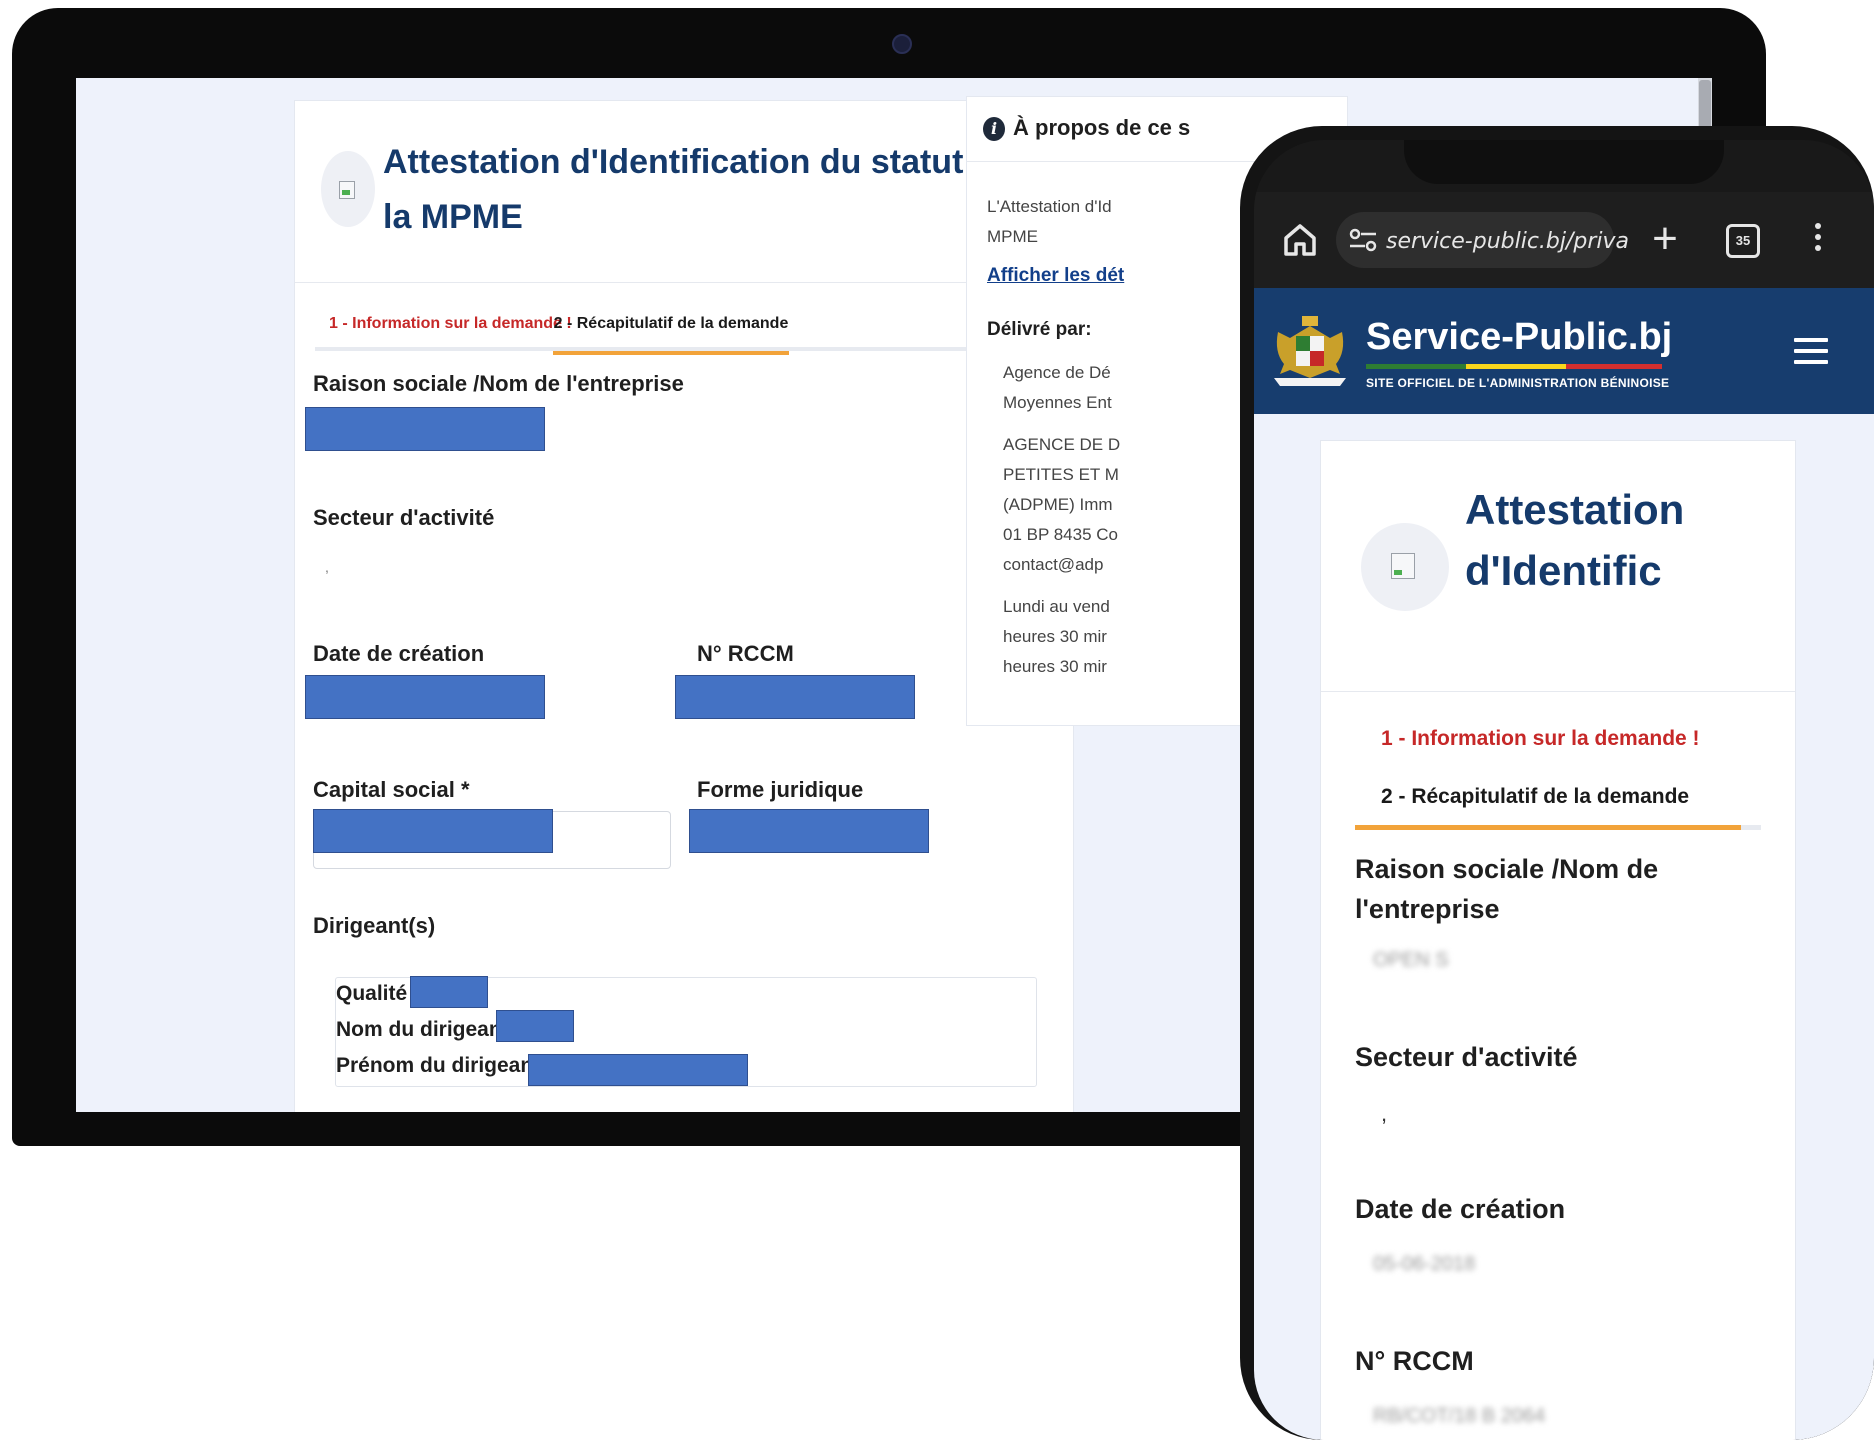  Describe the element at coordinates (1540, 739) in the screenshot. I see `mobile-tab-information: 1 - Information sur la demande !` at that location.